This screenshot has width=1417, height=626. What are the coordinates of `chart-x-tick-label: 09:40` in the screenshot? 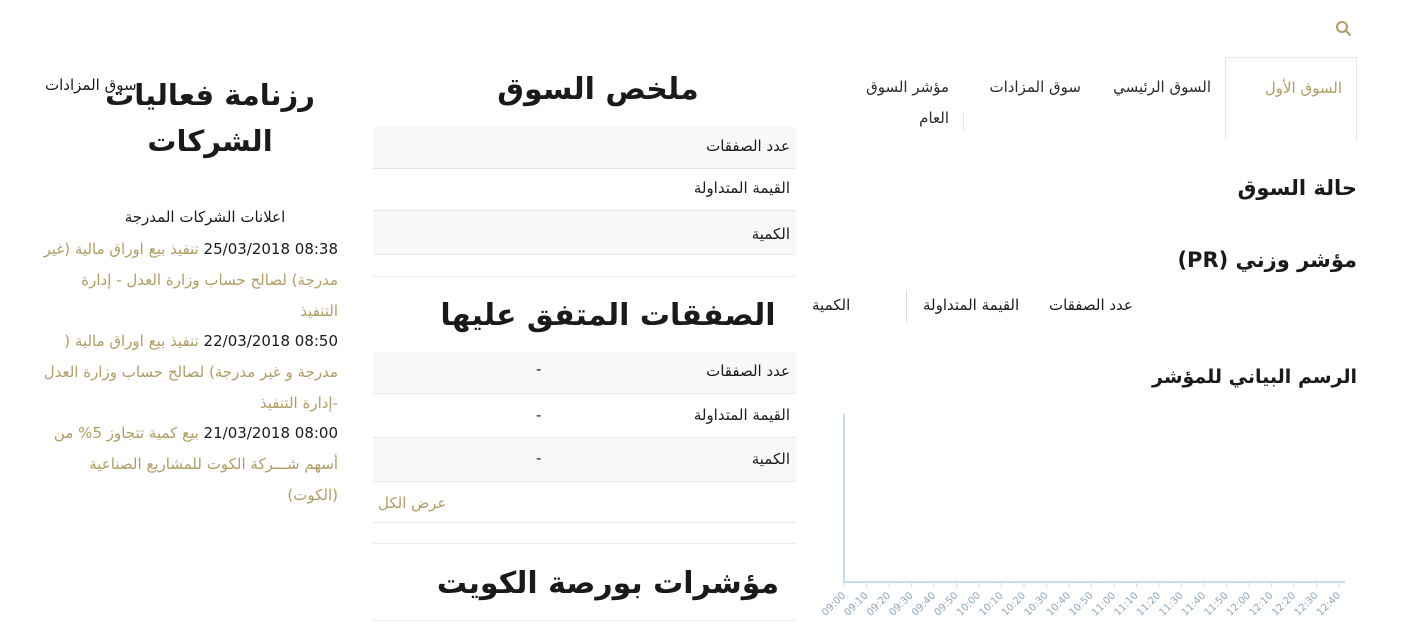 It's located at (924, 604).